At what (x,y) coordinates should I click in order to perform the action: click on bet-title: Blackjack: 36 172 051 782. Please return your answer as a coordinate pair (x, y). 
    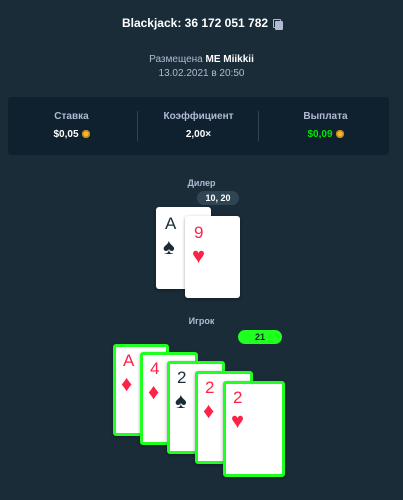
    Looking at the image, I should click on (201, 23).